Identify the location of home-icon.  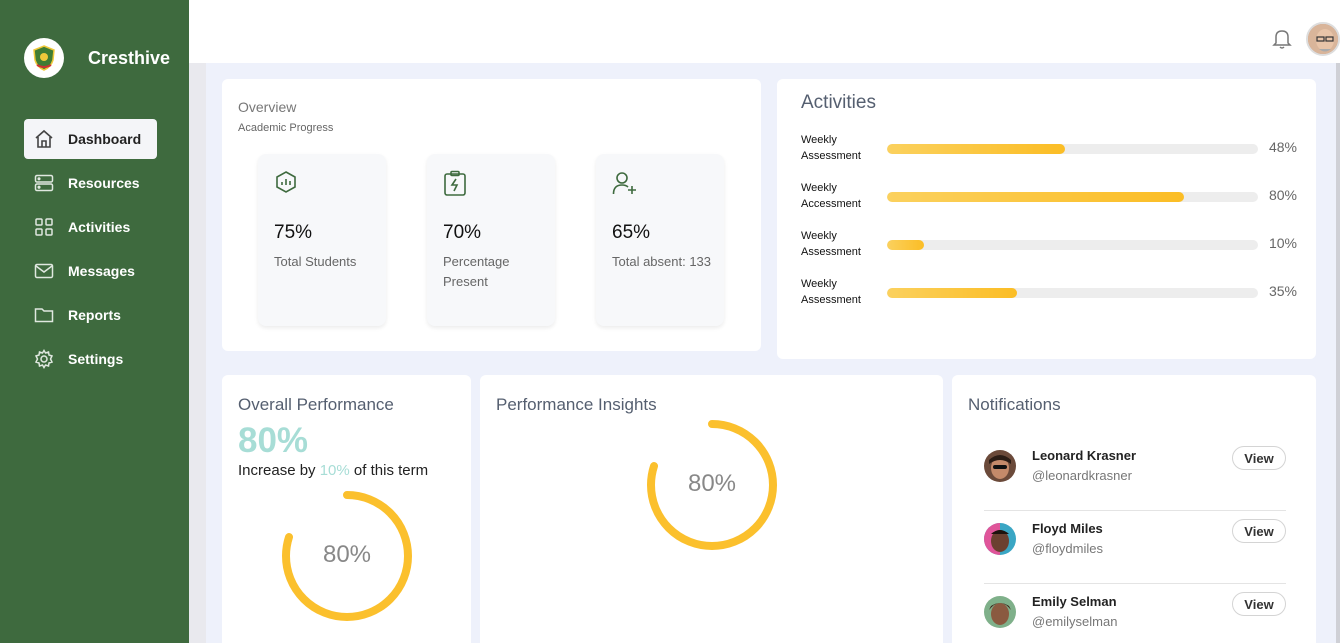
(44, 139).